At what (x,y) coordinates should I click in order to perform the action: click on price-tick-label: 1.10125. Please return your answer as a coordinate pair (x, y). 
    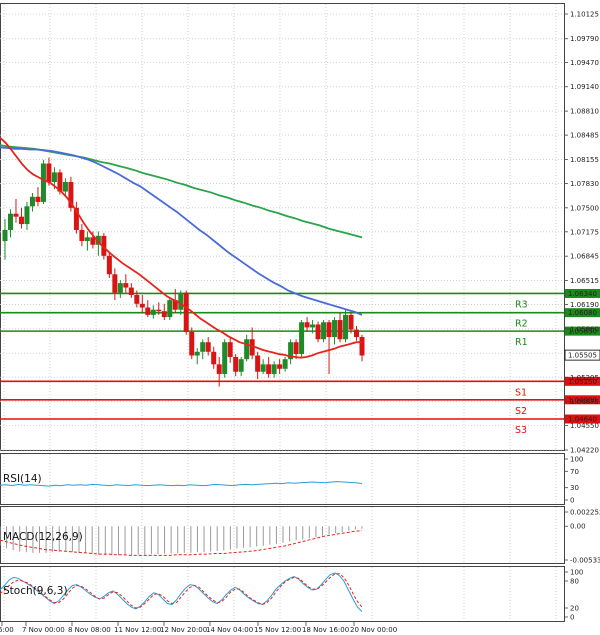
    Looking at the image, I should click on (584, 15).